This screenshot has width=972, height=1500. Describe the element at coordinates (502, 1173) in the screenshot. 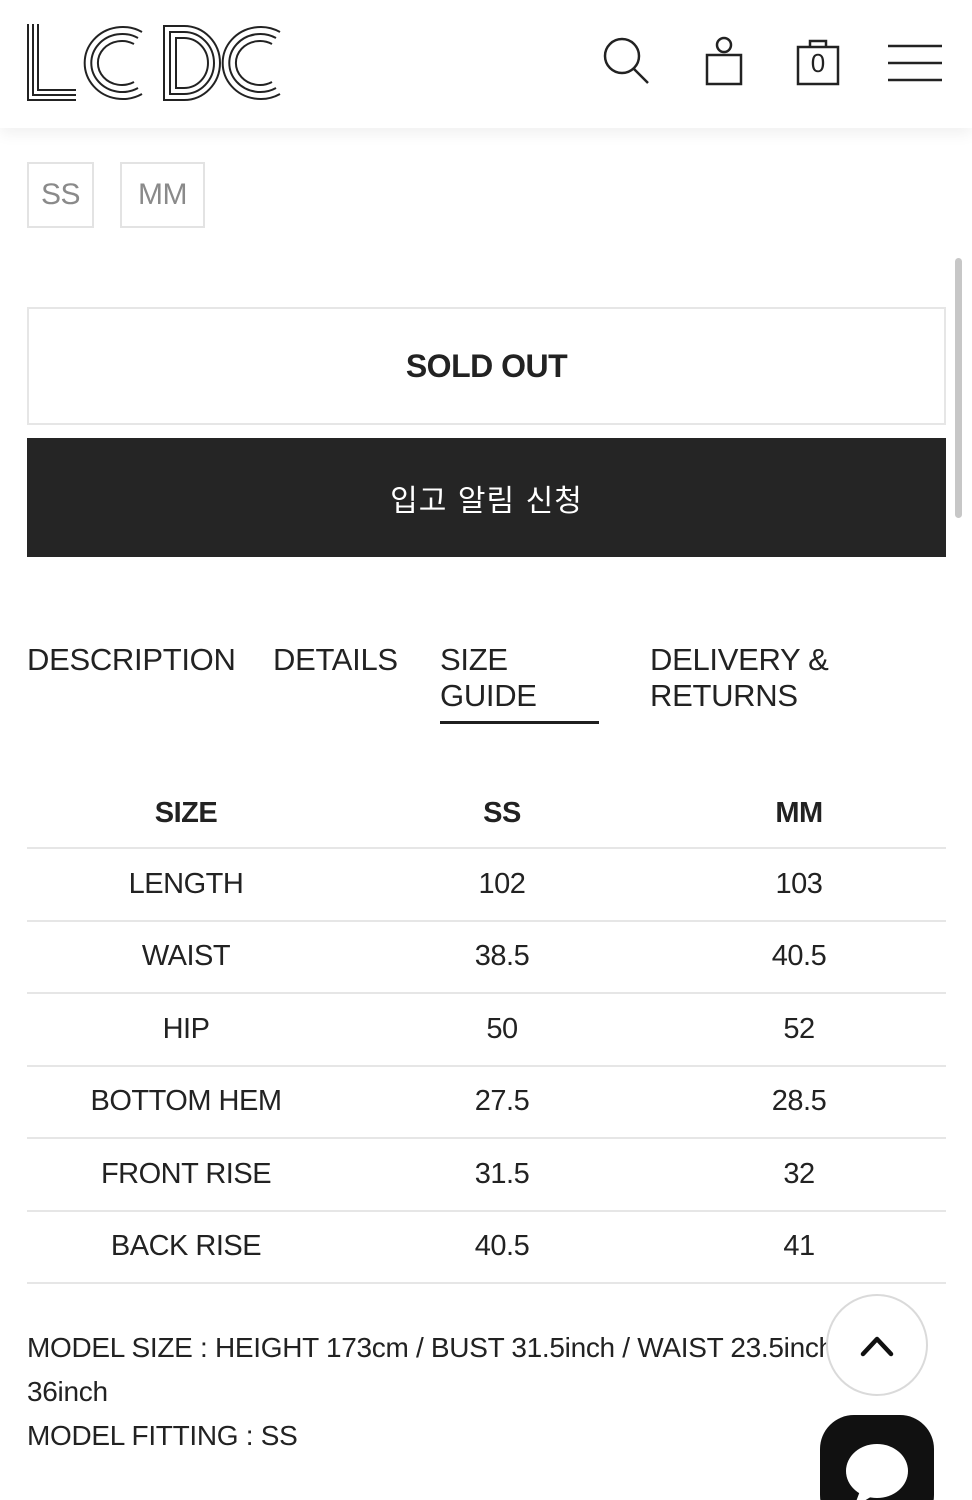

I see `row-value-ss: 31.5` at that location.